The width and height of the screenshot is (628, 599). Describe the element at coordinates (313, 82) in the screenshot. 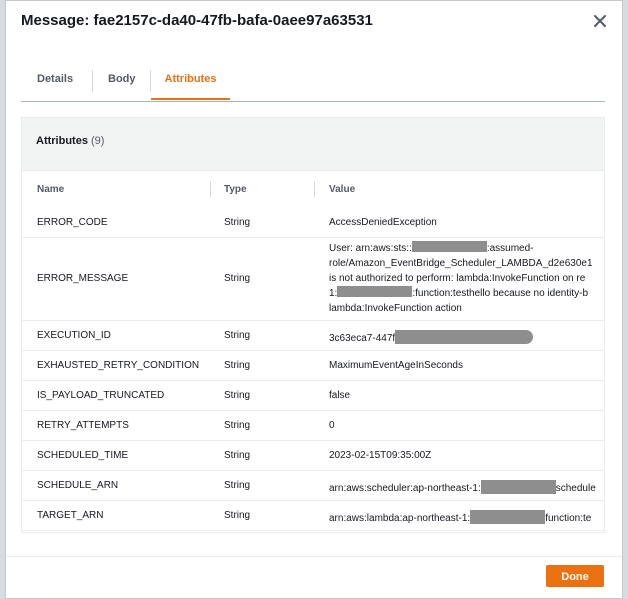

I see `tab-bar: Details Body Attributes` at that location.